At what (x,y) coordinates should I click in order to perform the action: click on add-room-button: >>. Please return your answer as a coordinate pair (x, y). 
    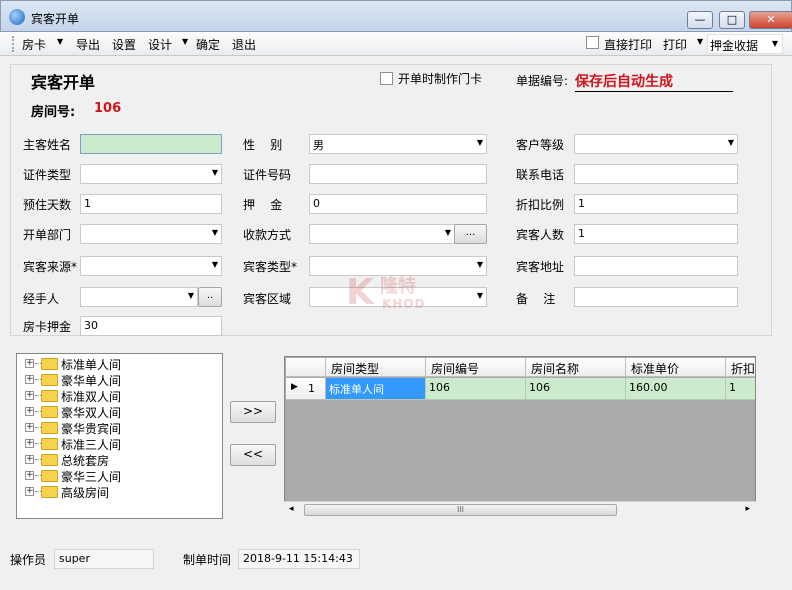
    Looking at the image, I should click on (253, 412).